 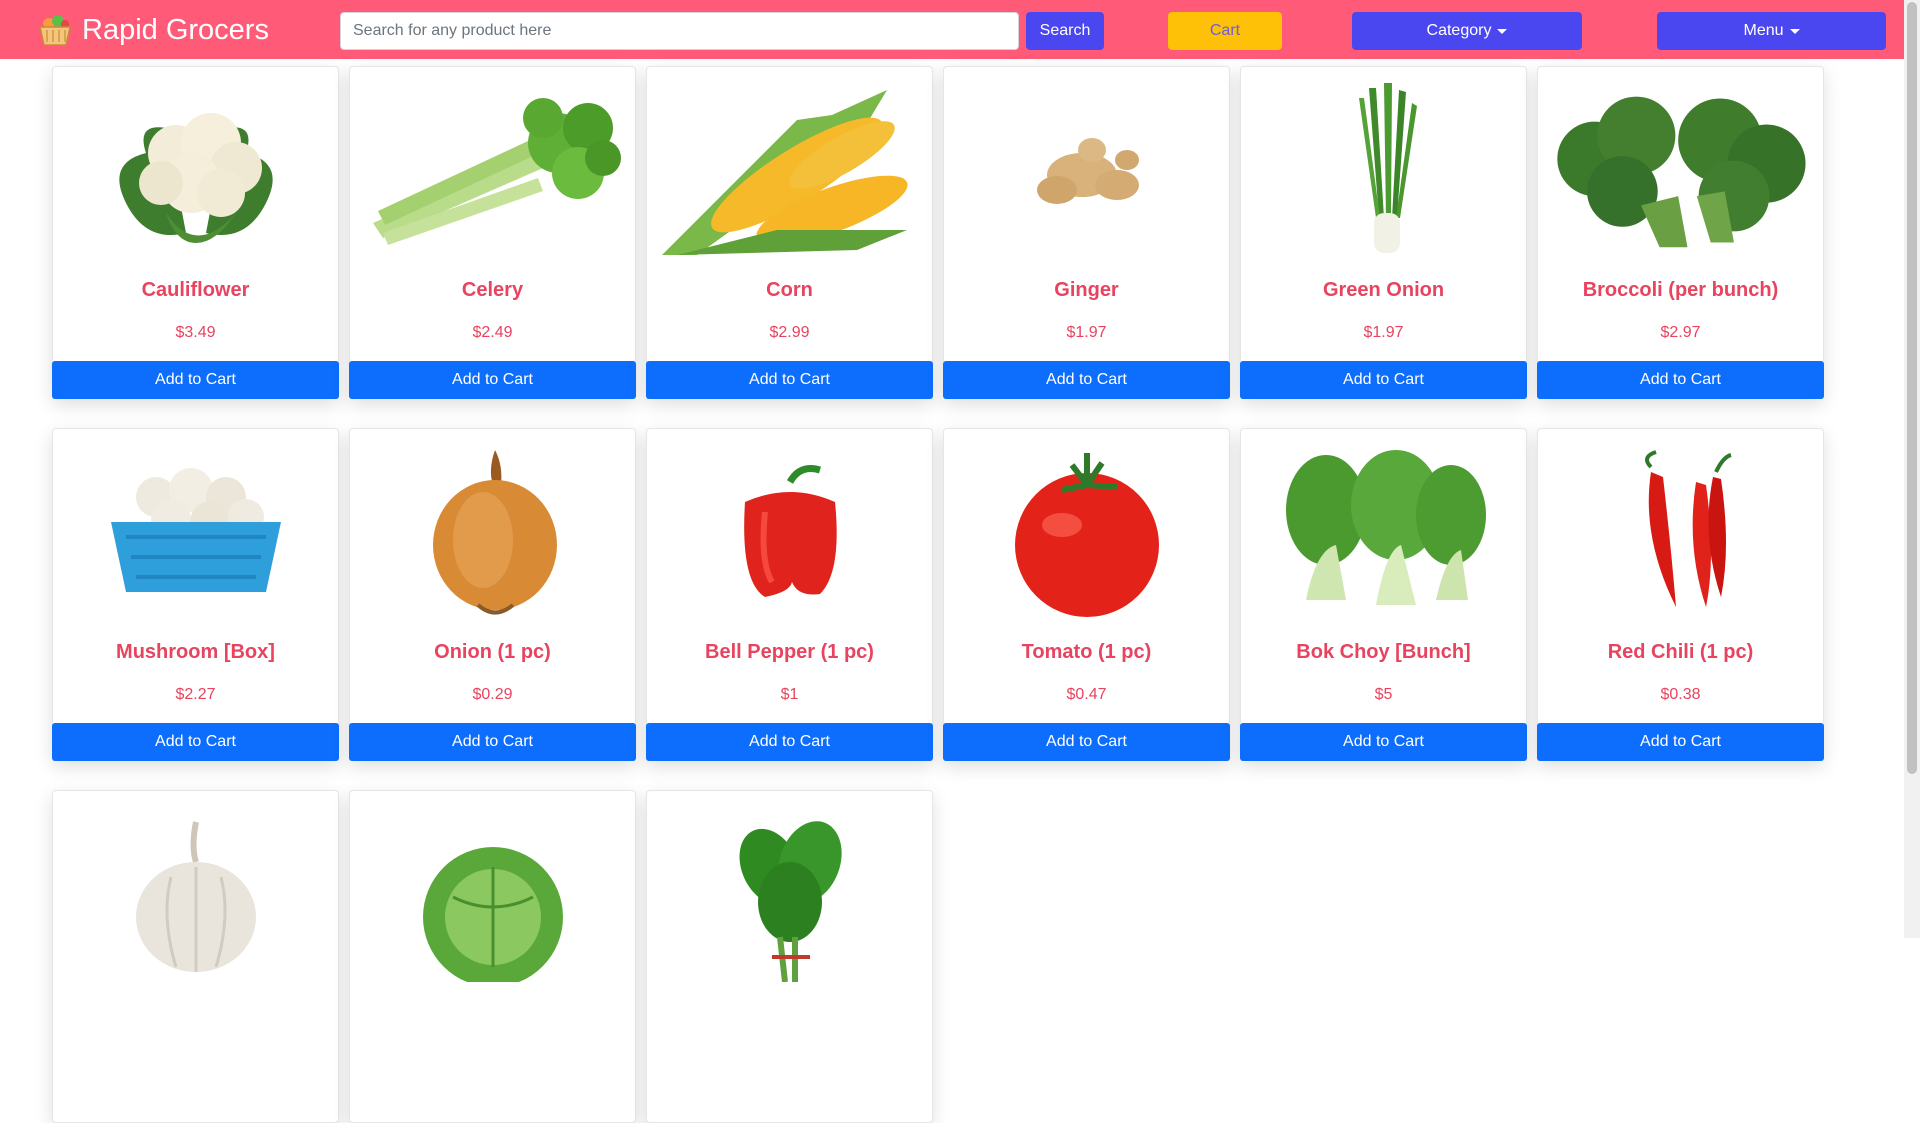 What do you see at coordinates (195, 290) in the screenshot?
I see `product-name: Cauliflower` at bounding box center [195, 290].